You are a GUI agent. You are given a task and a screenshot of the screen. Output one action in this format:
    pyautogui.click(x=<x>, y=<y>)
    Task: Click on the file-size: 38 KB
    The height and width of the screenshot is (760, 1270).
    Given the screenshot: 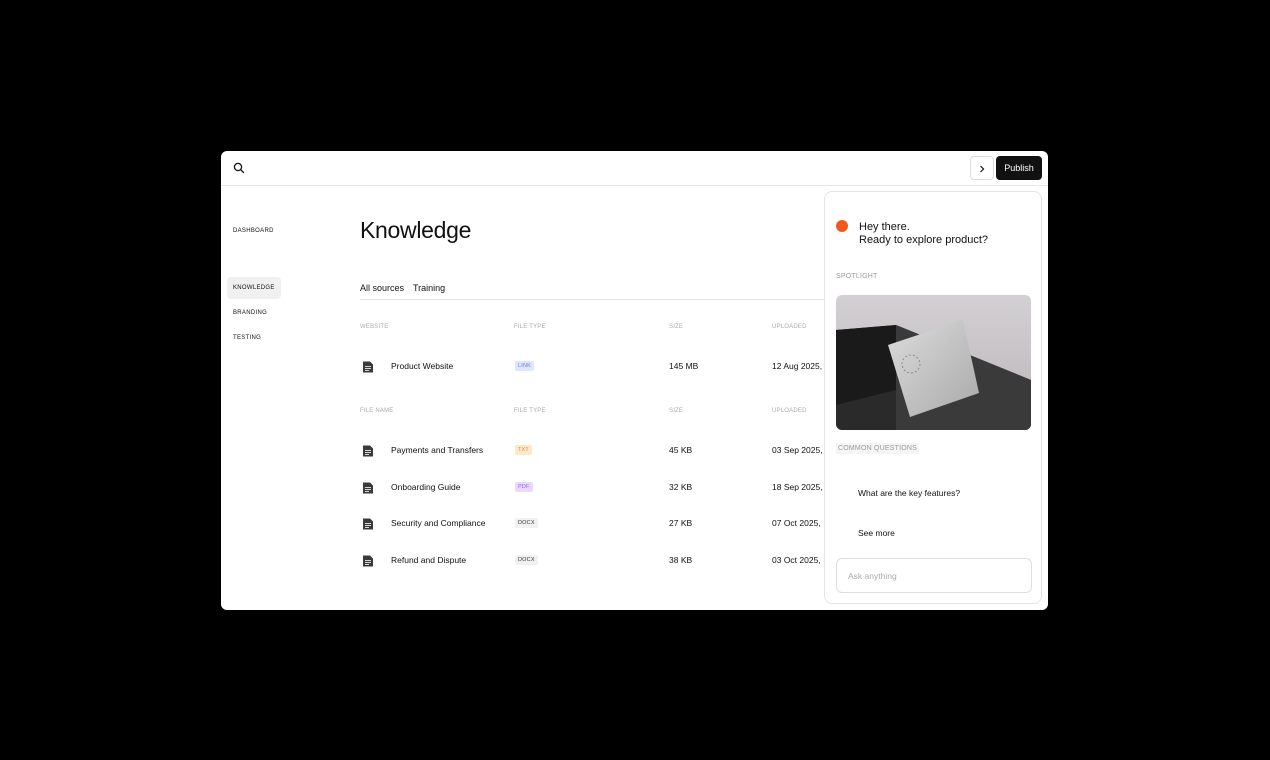 What is the action you would take?
    pyautogui.click(x=681, y=560)
    